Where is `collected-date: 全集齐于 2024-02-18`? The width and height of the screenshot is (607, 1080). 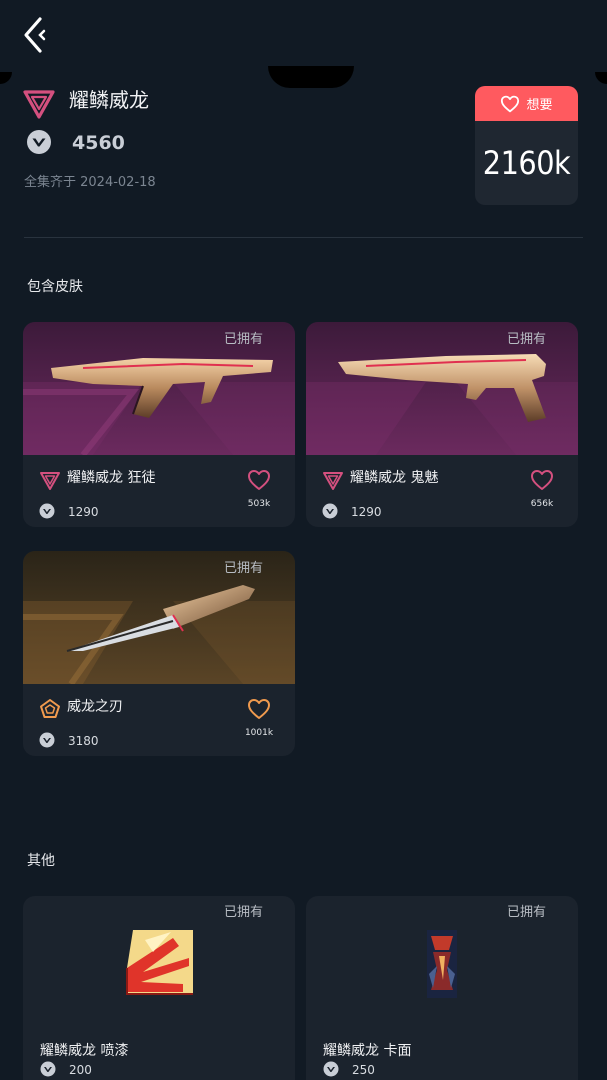 collected-date: 全集齐于 2024-02-18 is located at coordinates (90, 182).